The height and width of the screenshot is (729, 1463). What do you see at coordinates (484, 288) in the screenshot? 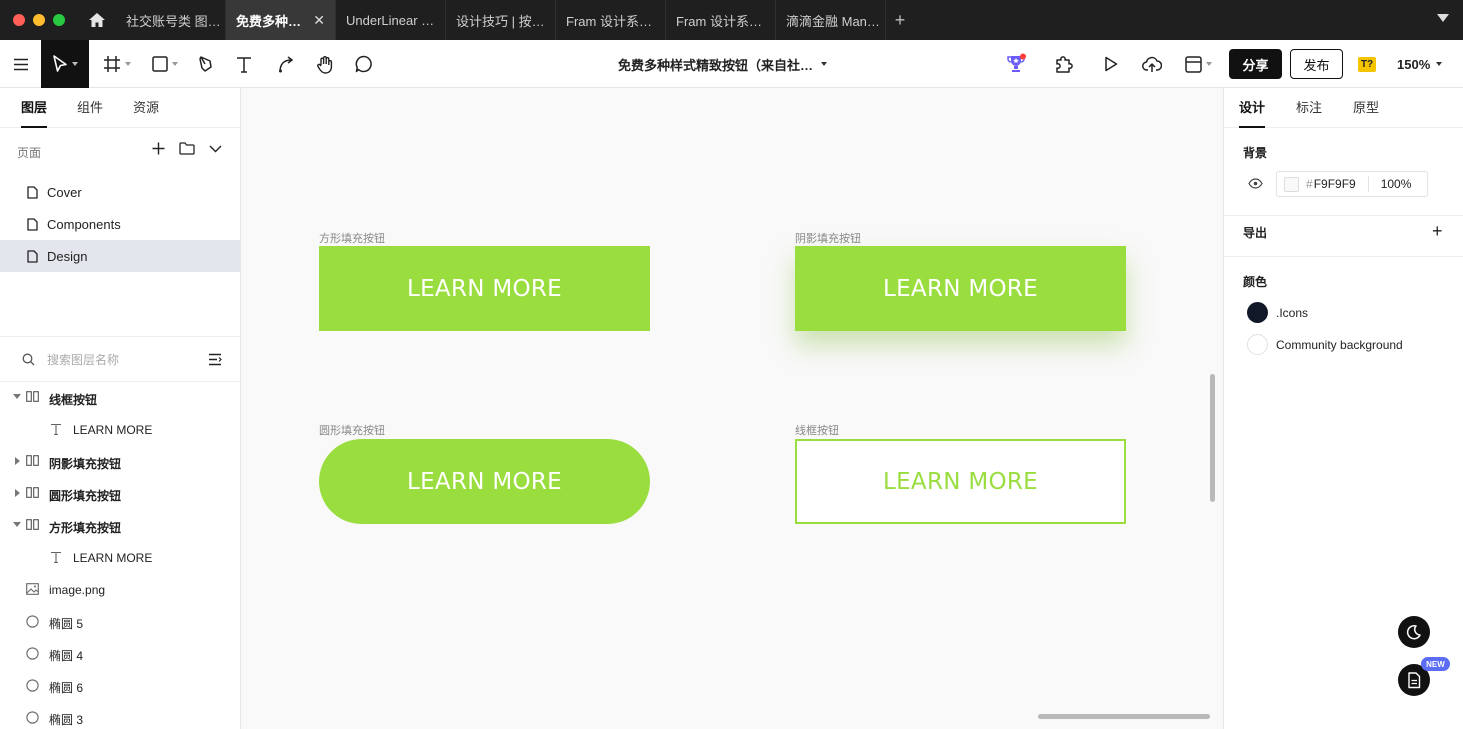
I see `learn-more-button-fill: LEARN MORE` at bounding box center [484, 288].